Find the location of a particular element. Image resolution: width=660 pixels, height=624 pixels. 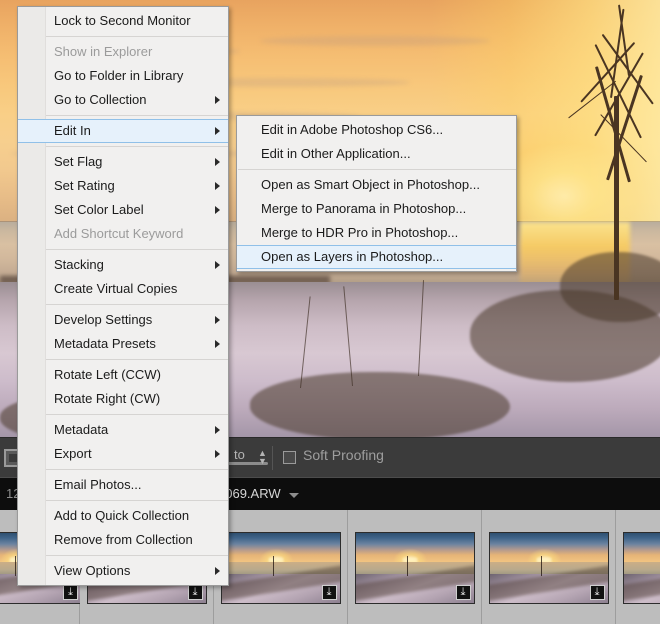

menu-item-stacking: Stacking is located at coordinates (123, 265).